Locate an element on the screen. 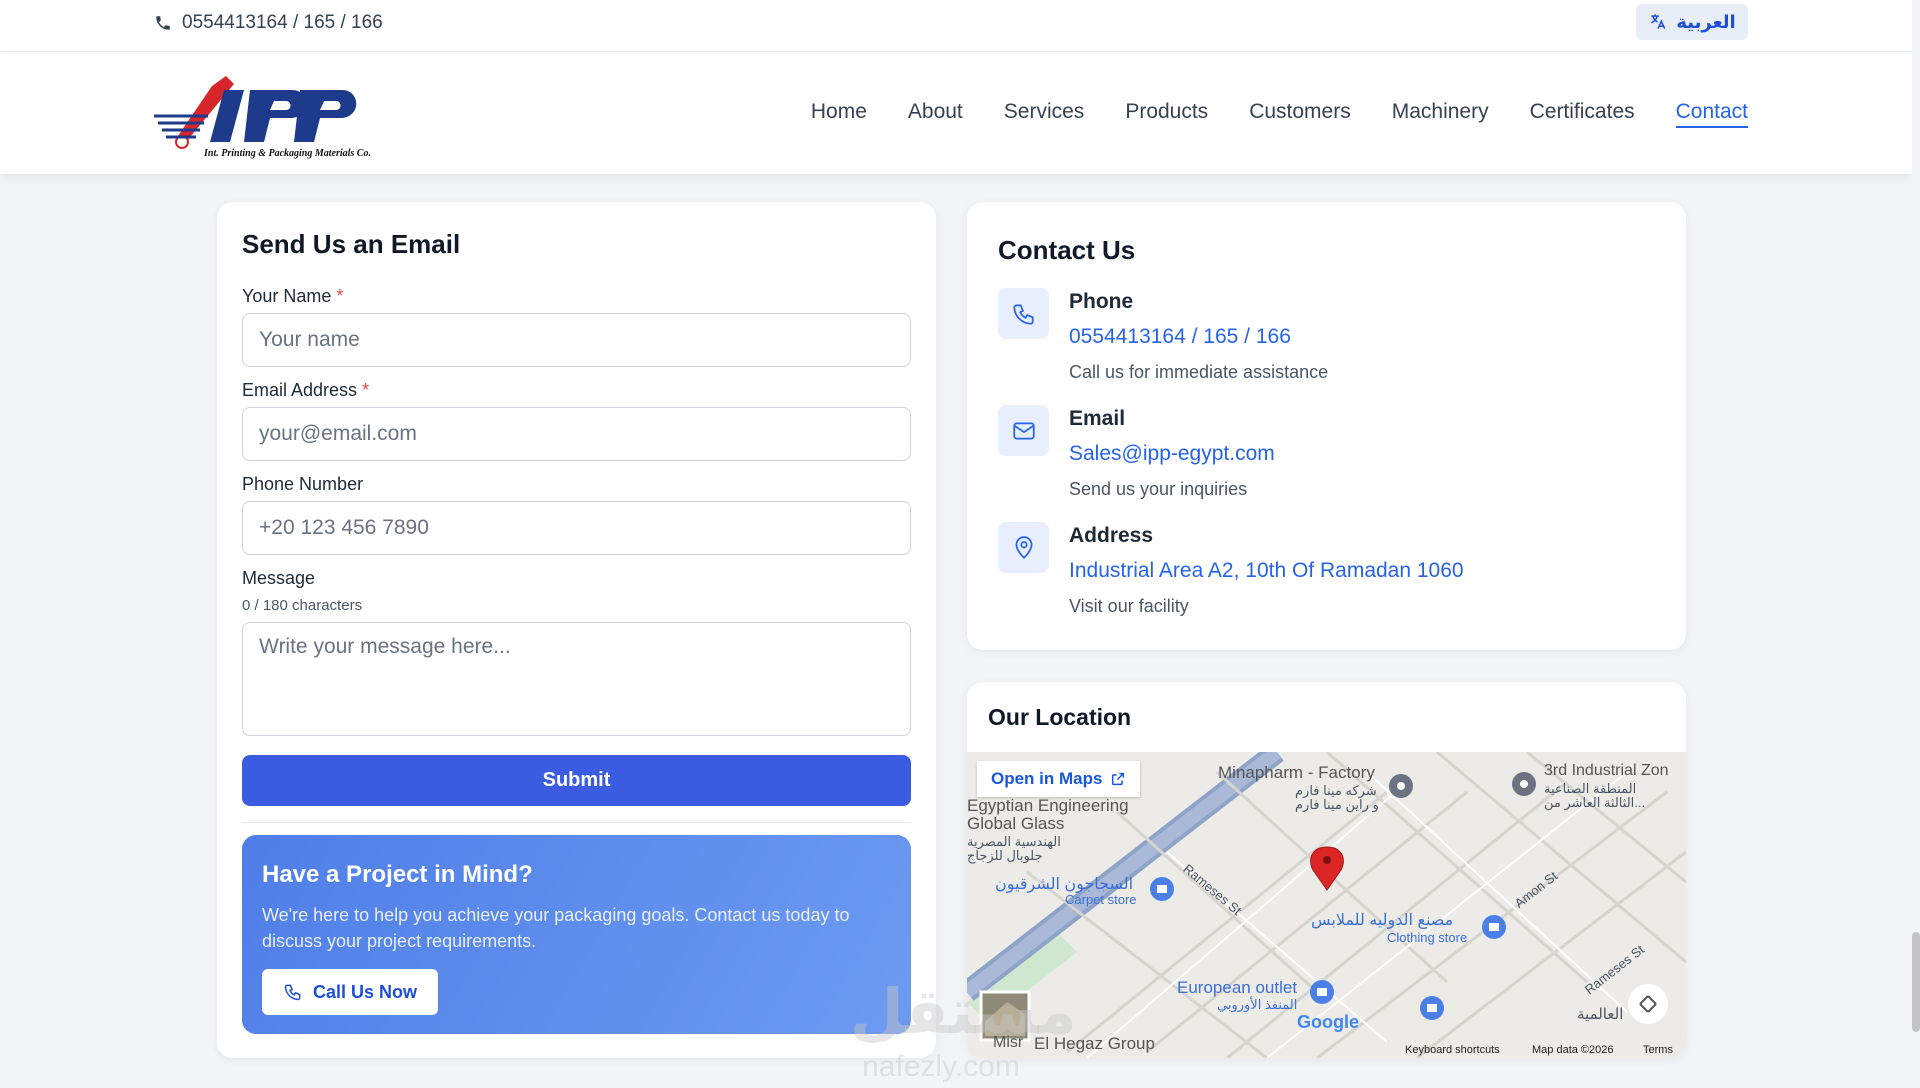  nav-customers: Customers is located at coordinates (1300, 114).